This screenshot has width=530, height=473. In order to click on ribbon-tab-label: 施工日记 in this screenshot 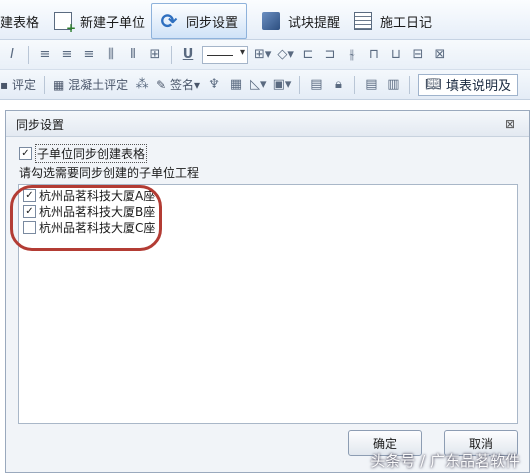, I will do `click(406, 23)`.